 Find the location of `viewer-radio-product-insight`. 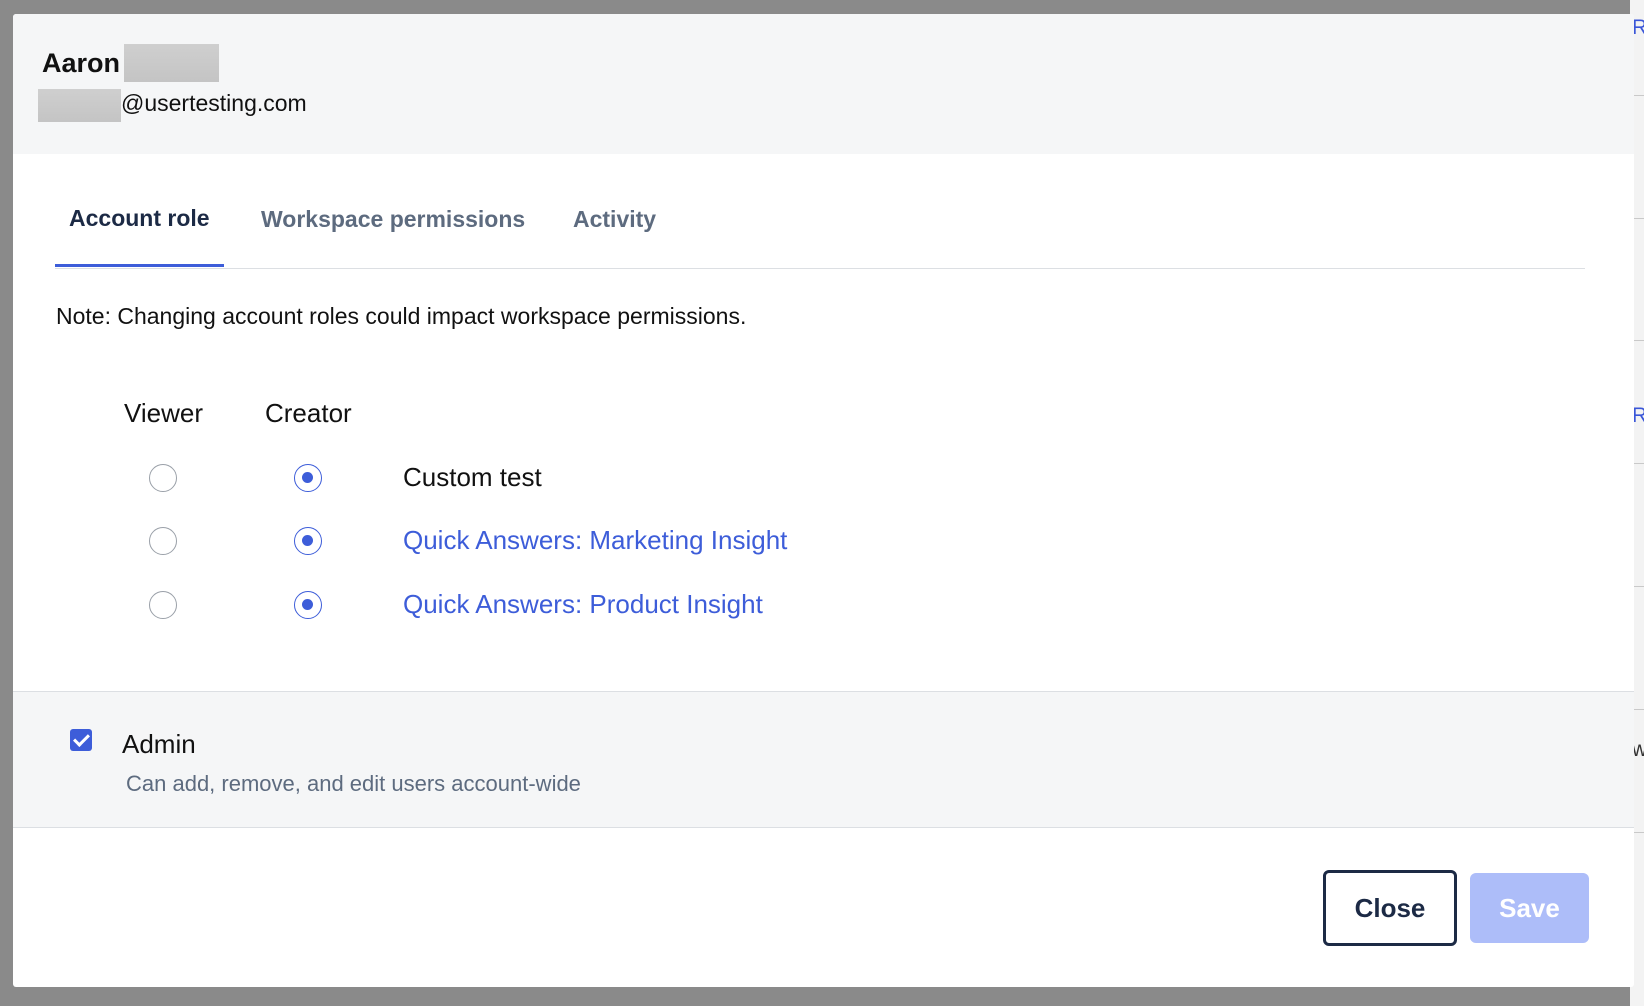

viewer-radio-product-insight is located at coordinates (163, 605).